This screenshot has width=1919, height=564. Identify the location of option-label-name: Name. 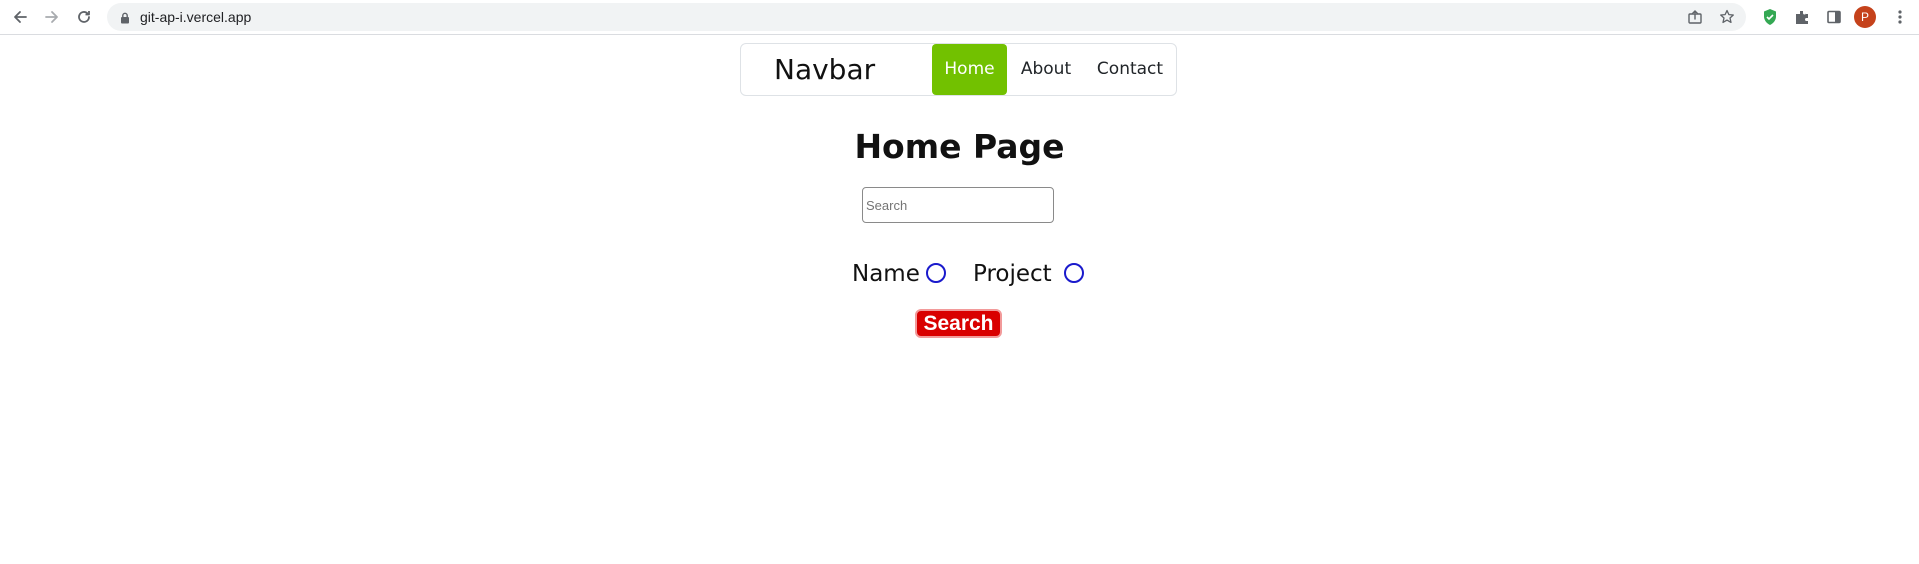
(886, 274).